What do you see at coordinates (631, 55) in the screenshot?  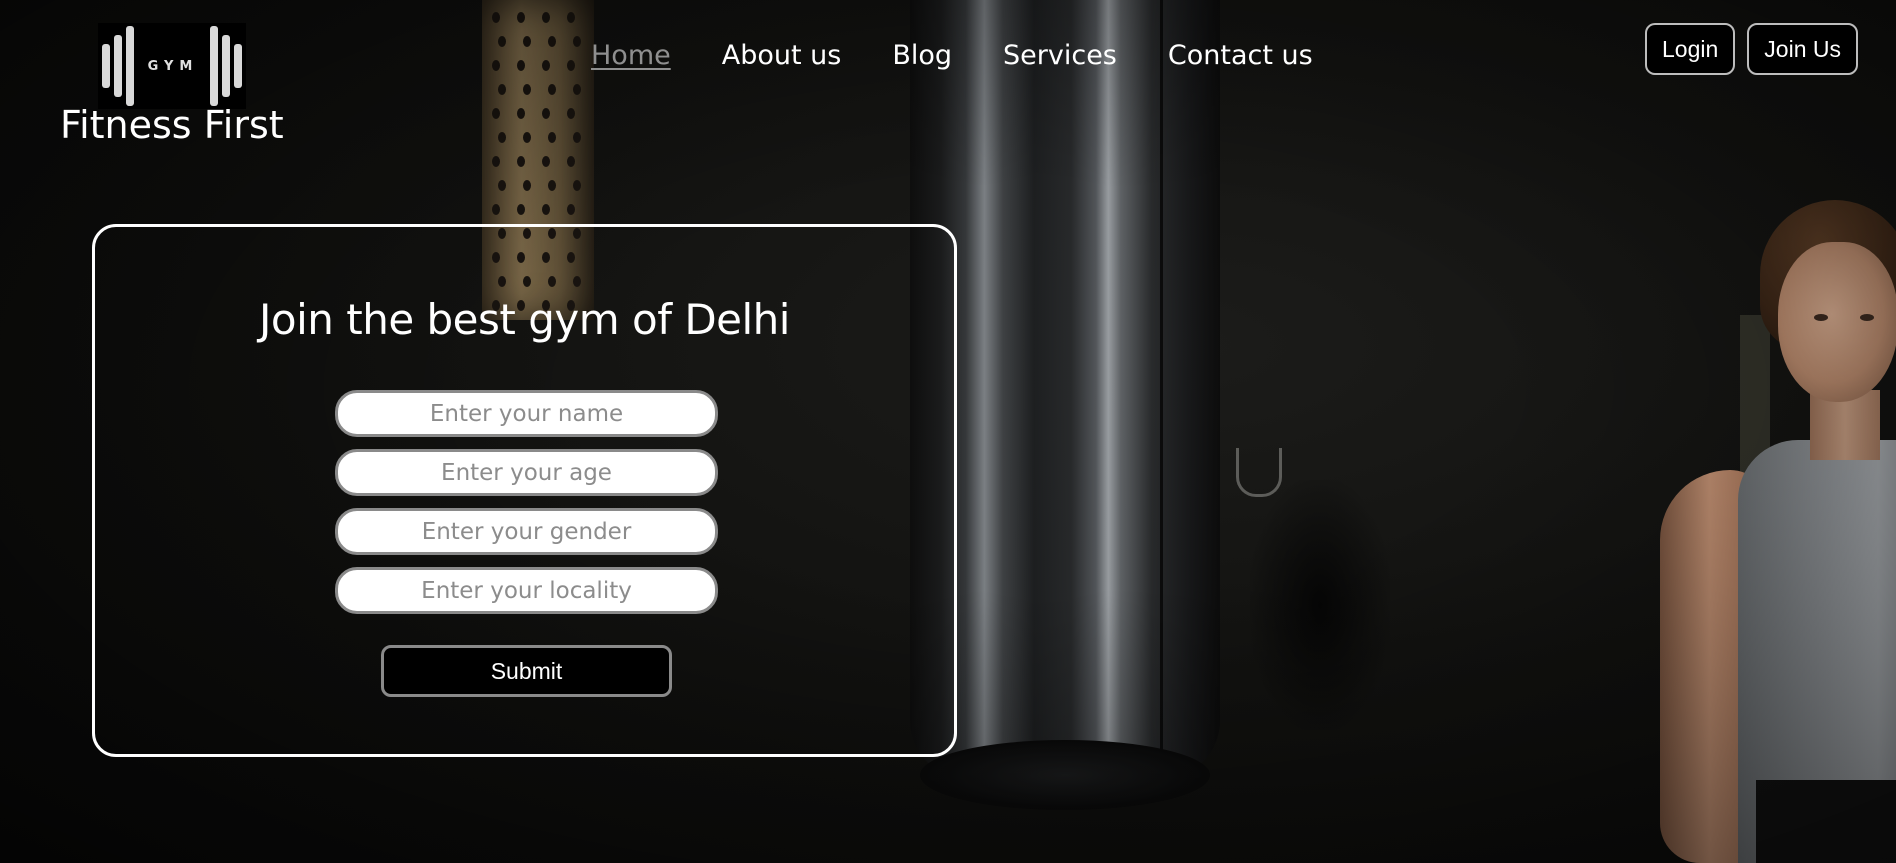 I see `nav-home: Home` at bounding box center [631, 55].